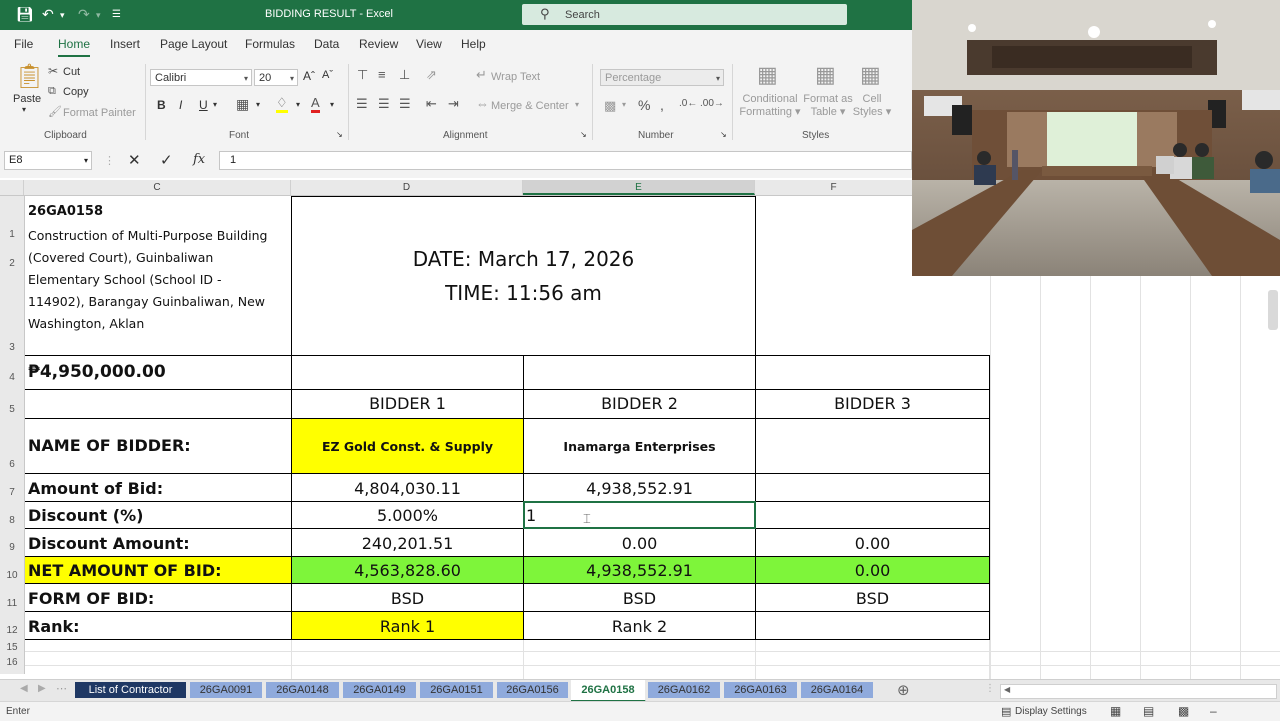 This screenshot has height=721, width=1280. Describe the element at coordinates (146, 301) in the screenshot. I see `project-title-line: 114902), Barangay Guinbaliwan, New` at that location.